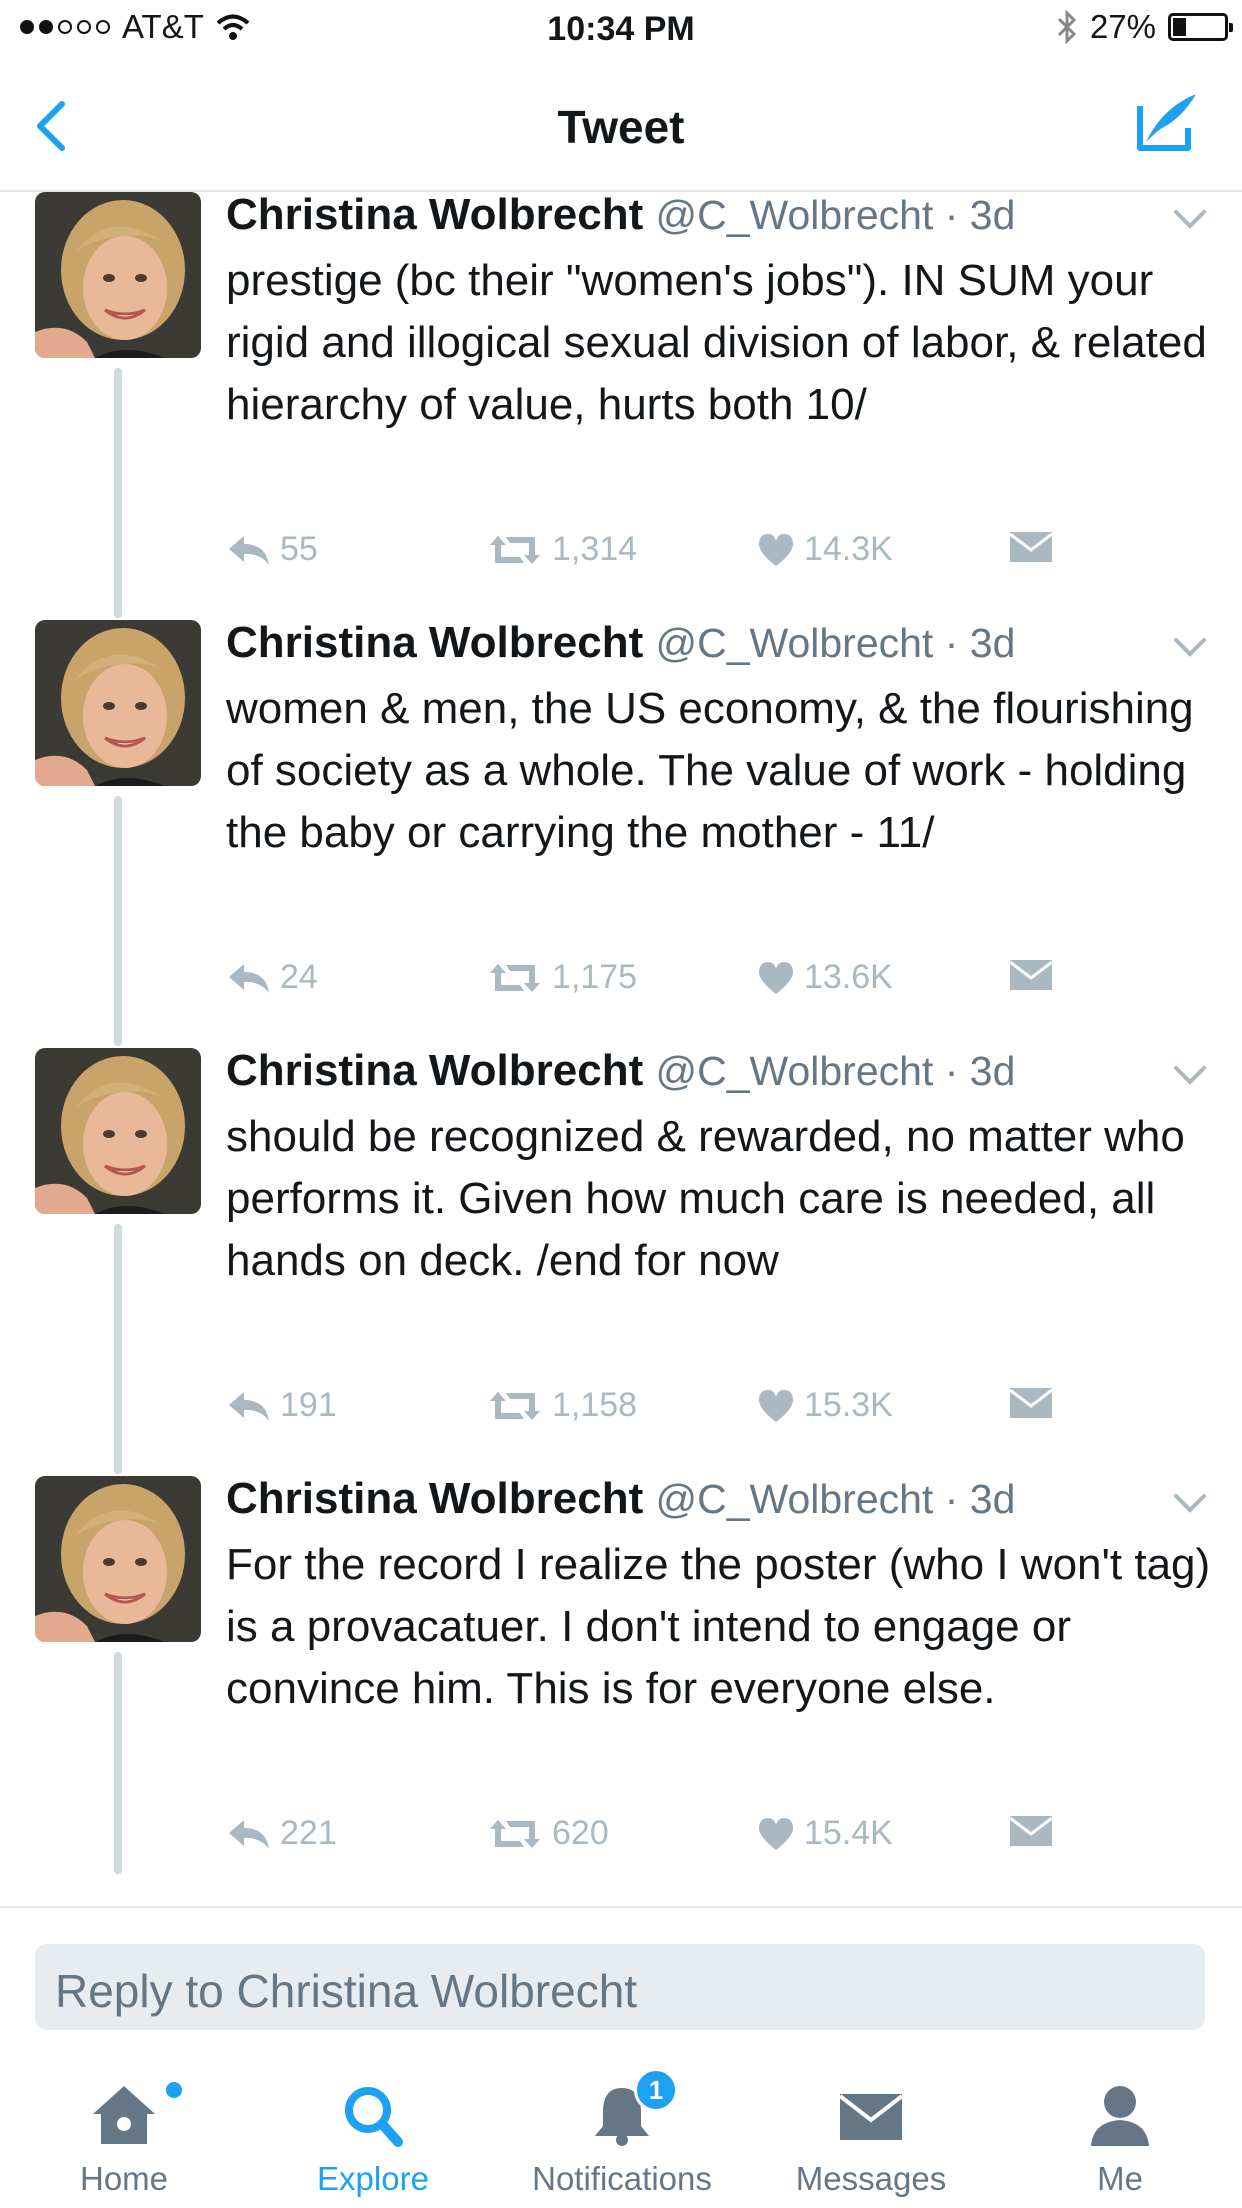 The image size is (1242, 2208). Describe the element at coordinates (374, 2117) in the screenshot. I see `search-icon` at that location.